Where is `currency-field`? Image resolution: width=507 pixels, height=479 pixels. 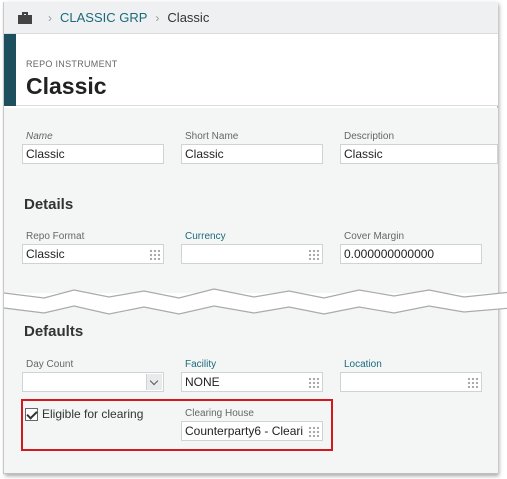 currency-field is located at coordinates (252, 254).